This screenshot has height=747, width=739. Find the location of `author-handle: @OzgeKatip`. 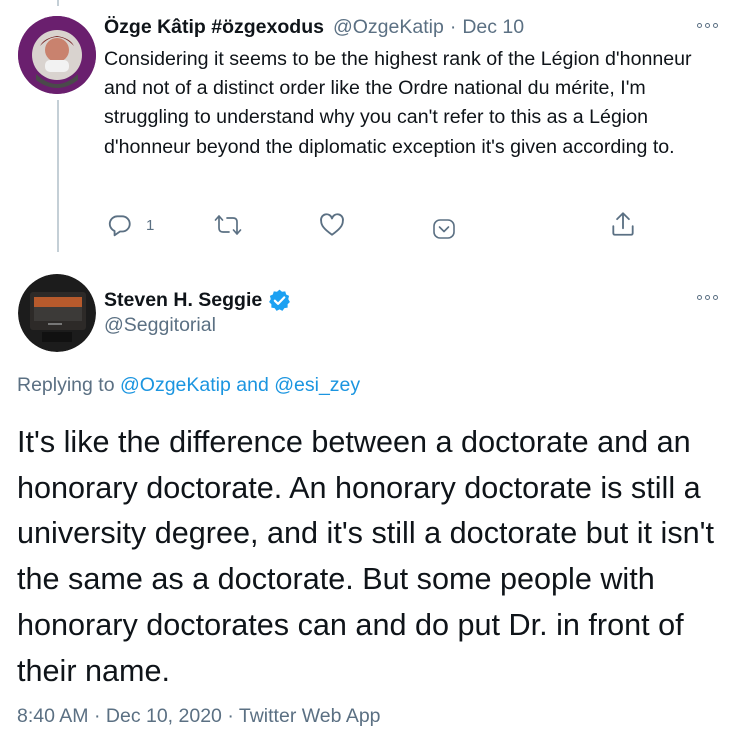

author-handle: @OzgeKatip is located at coordinates (388, 27).